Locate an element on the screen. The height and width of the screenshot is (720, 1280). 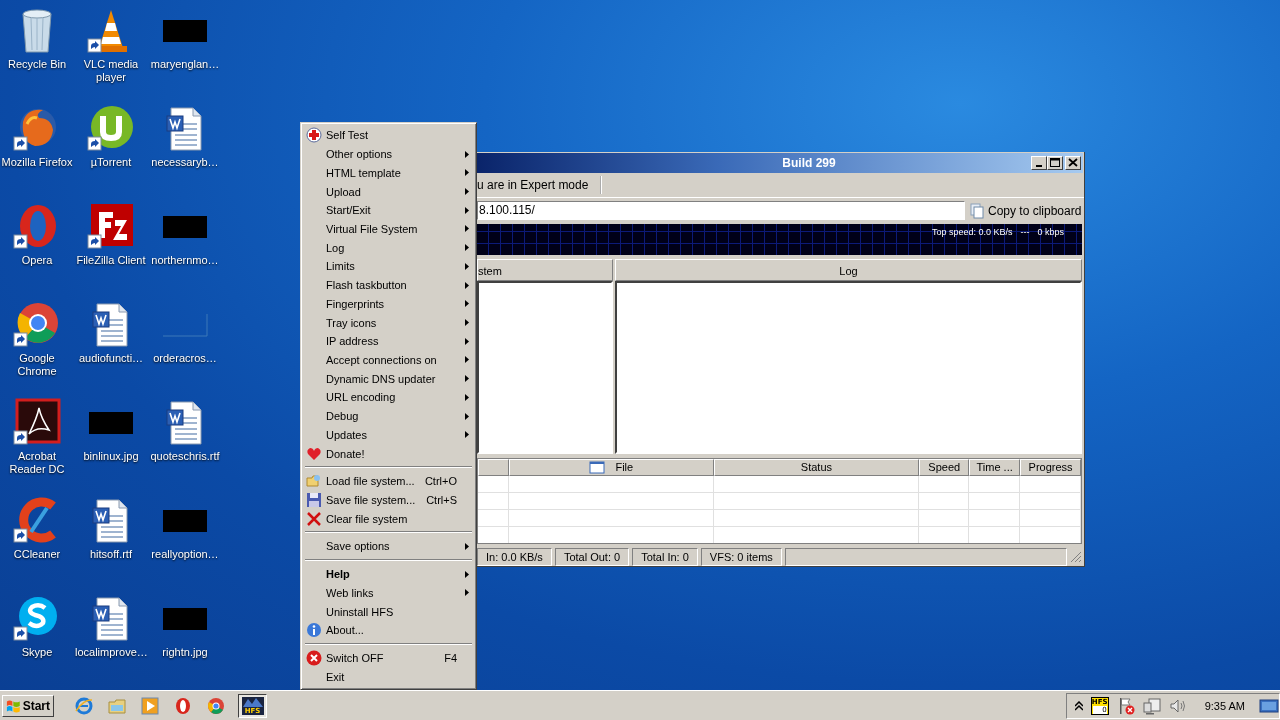
maximize-button is located at coordinates (1055, 162).